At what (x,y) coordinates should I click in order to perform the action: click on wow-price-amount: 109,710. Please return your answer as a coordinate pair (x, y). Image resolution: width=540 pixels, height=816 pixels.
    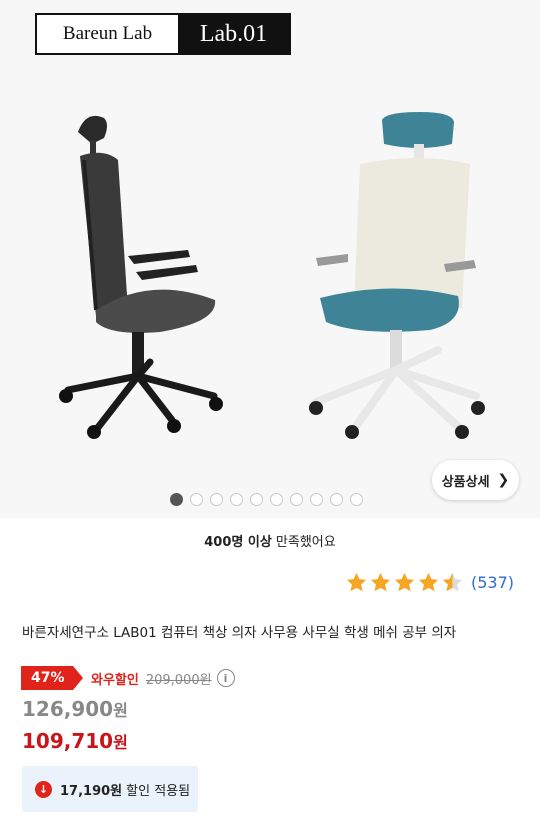
    Looking at the image, I should click on (68, 741).